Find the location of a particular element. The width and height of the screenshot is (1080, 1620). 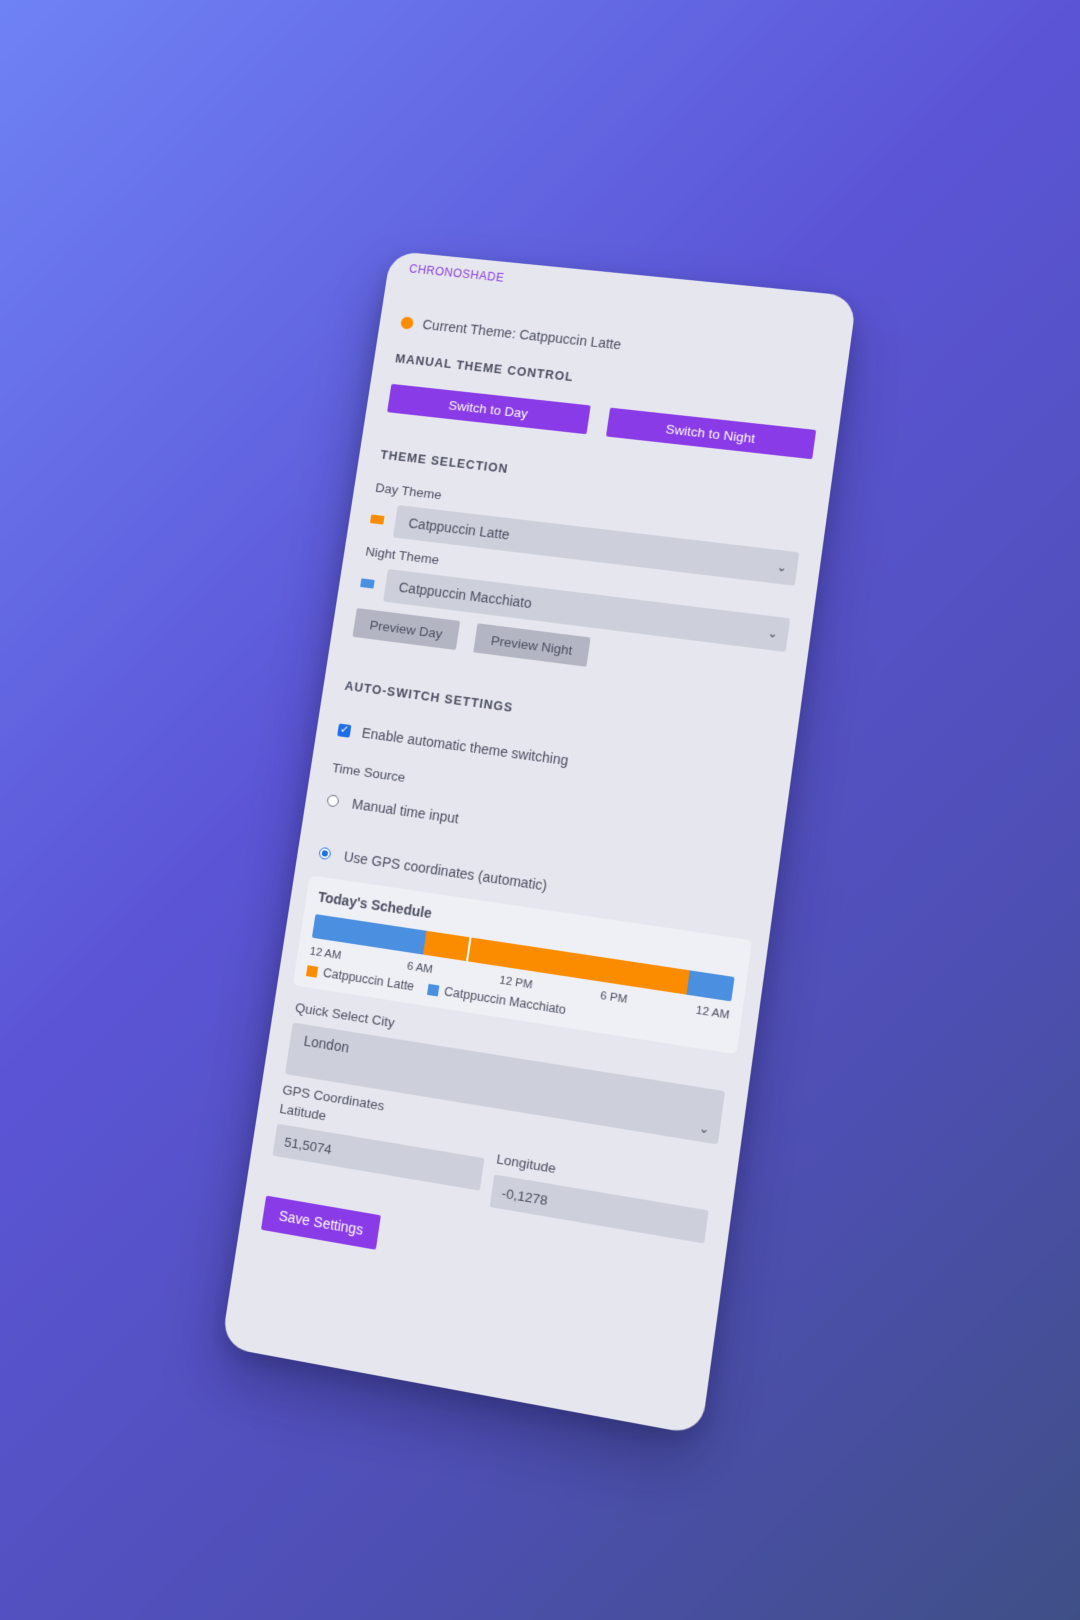

day-theme-value: Catppuccin Latte is located at coordinates (459, 529).